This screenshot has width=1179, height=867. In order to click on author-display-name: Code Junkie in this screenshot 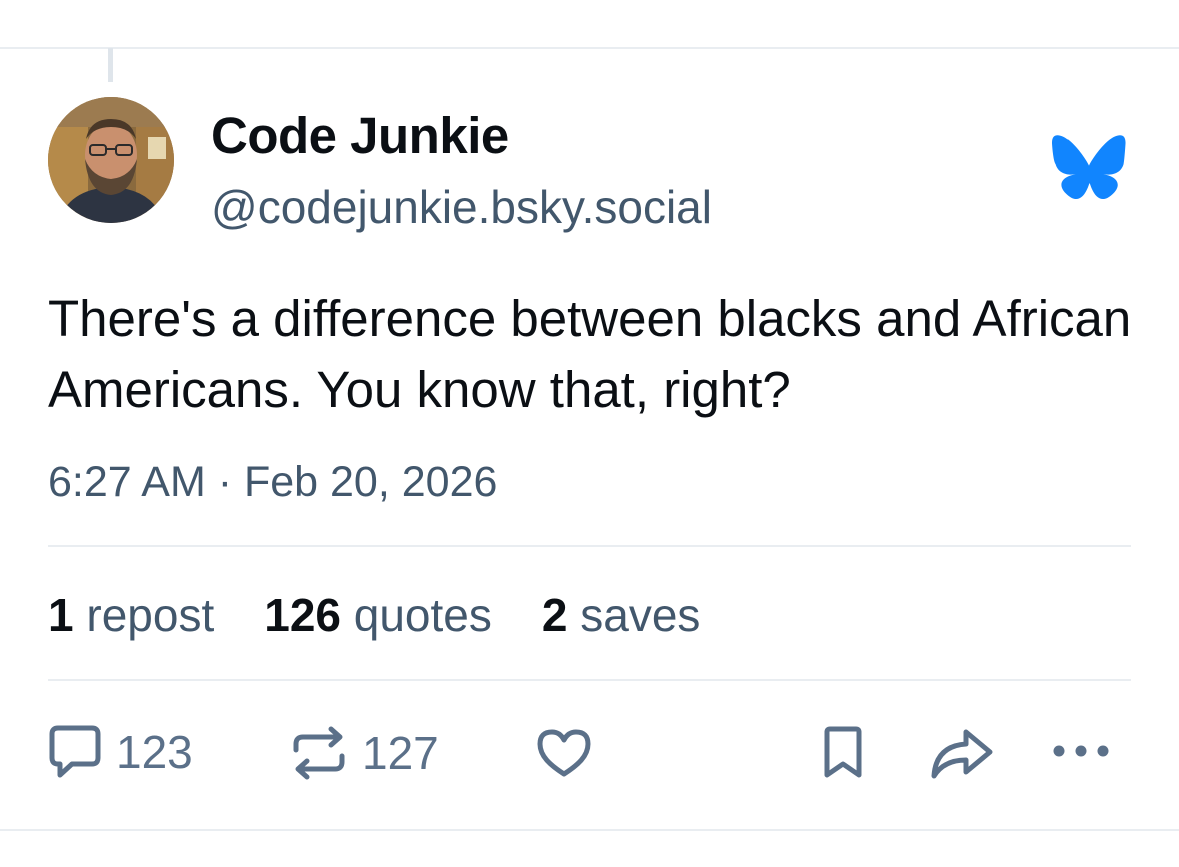, I will do `click(360, 135)`.